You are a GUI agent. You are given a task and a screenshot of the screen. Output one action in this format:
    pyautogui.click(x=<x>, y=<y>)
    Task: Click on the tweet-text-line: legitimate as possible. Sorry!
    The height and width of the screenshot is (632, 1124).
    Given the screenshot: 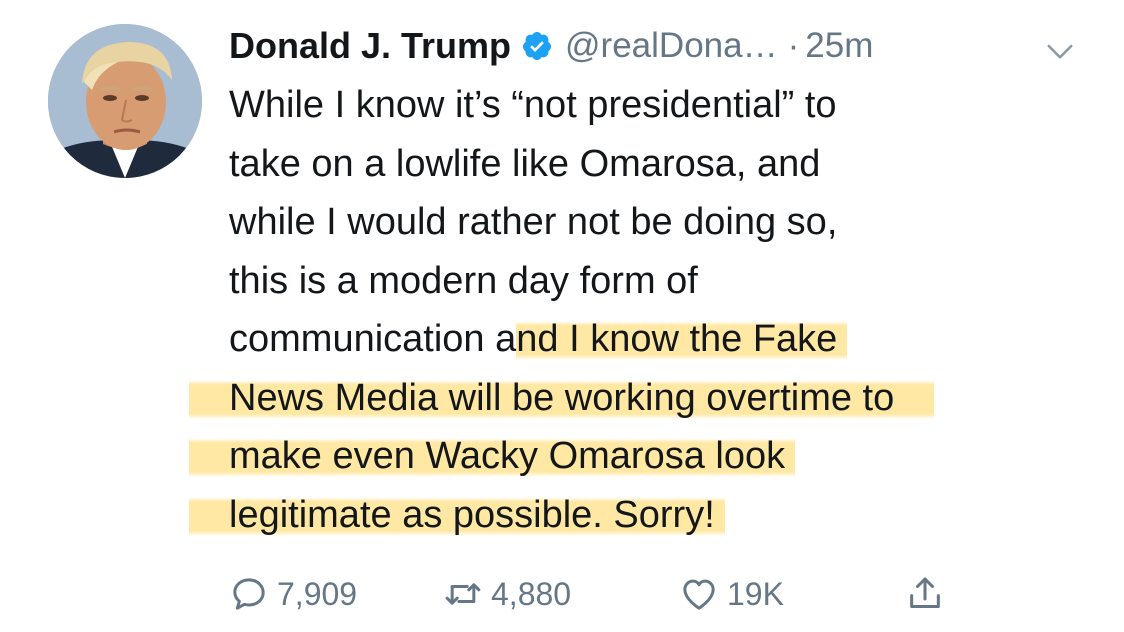 What is the action you would take?
    pyautogui.click(x=649, y=515)
    